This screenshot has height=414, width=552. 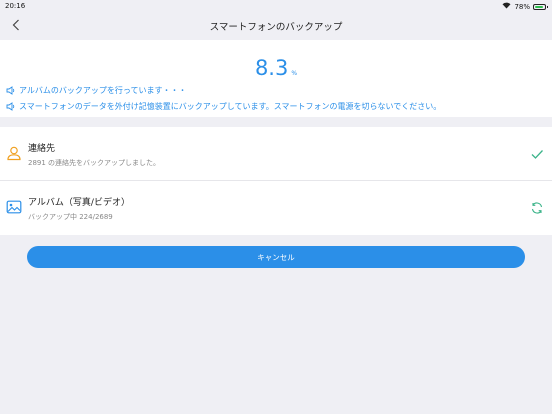 I want to click on contact-icon, so click(x=14, y=153).